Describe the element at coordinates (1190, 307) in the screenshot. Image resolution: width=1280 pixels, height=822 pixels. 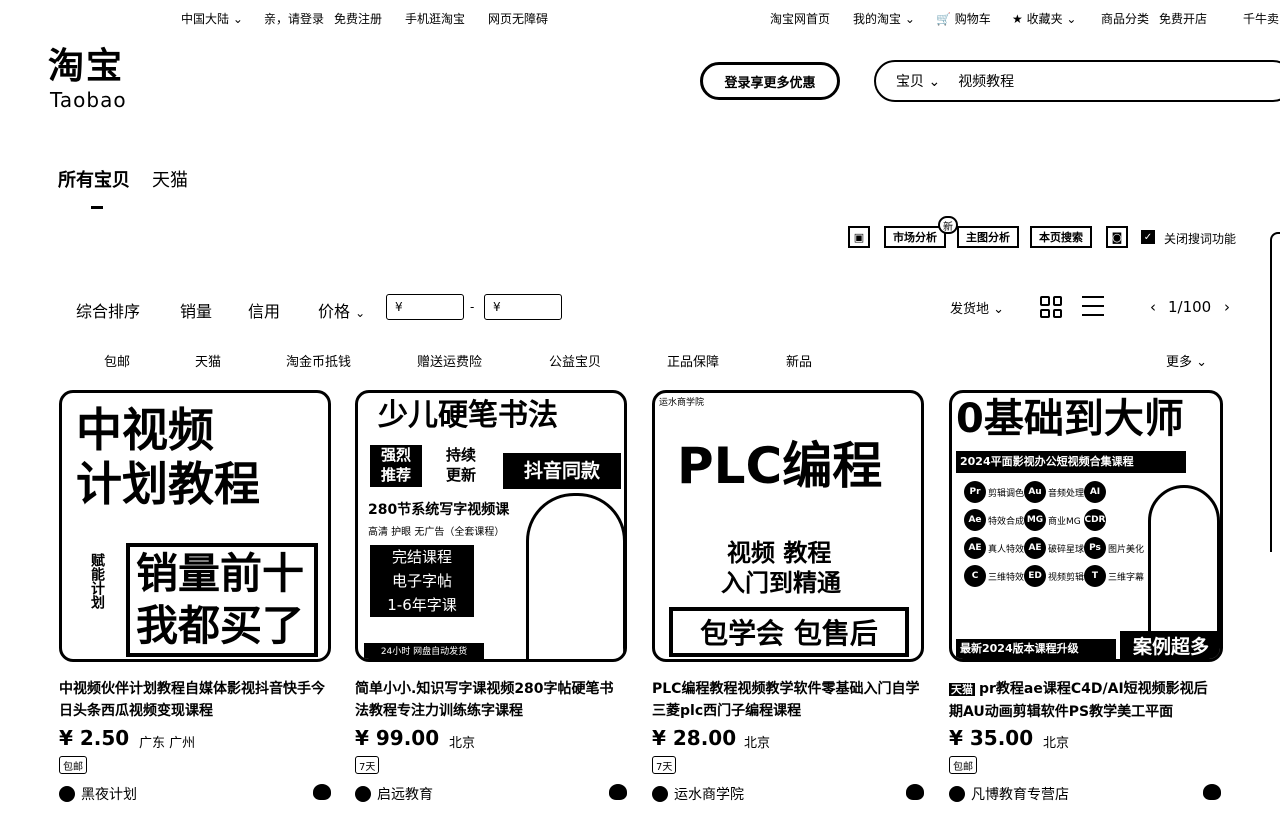
I see `page-indicator: 1/100` at that location.